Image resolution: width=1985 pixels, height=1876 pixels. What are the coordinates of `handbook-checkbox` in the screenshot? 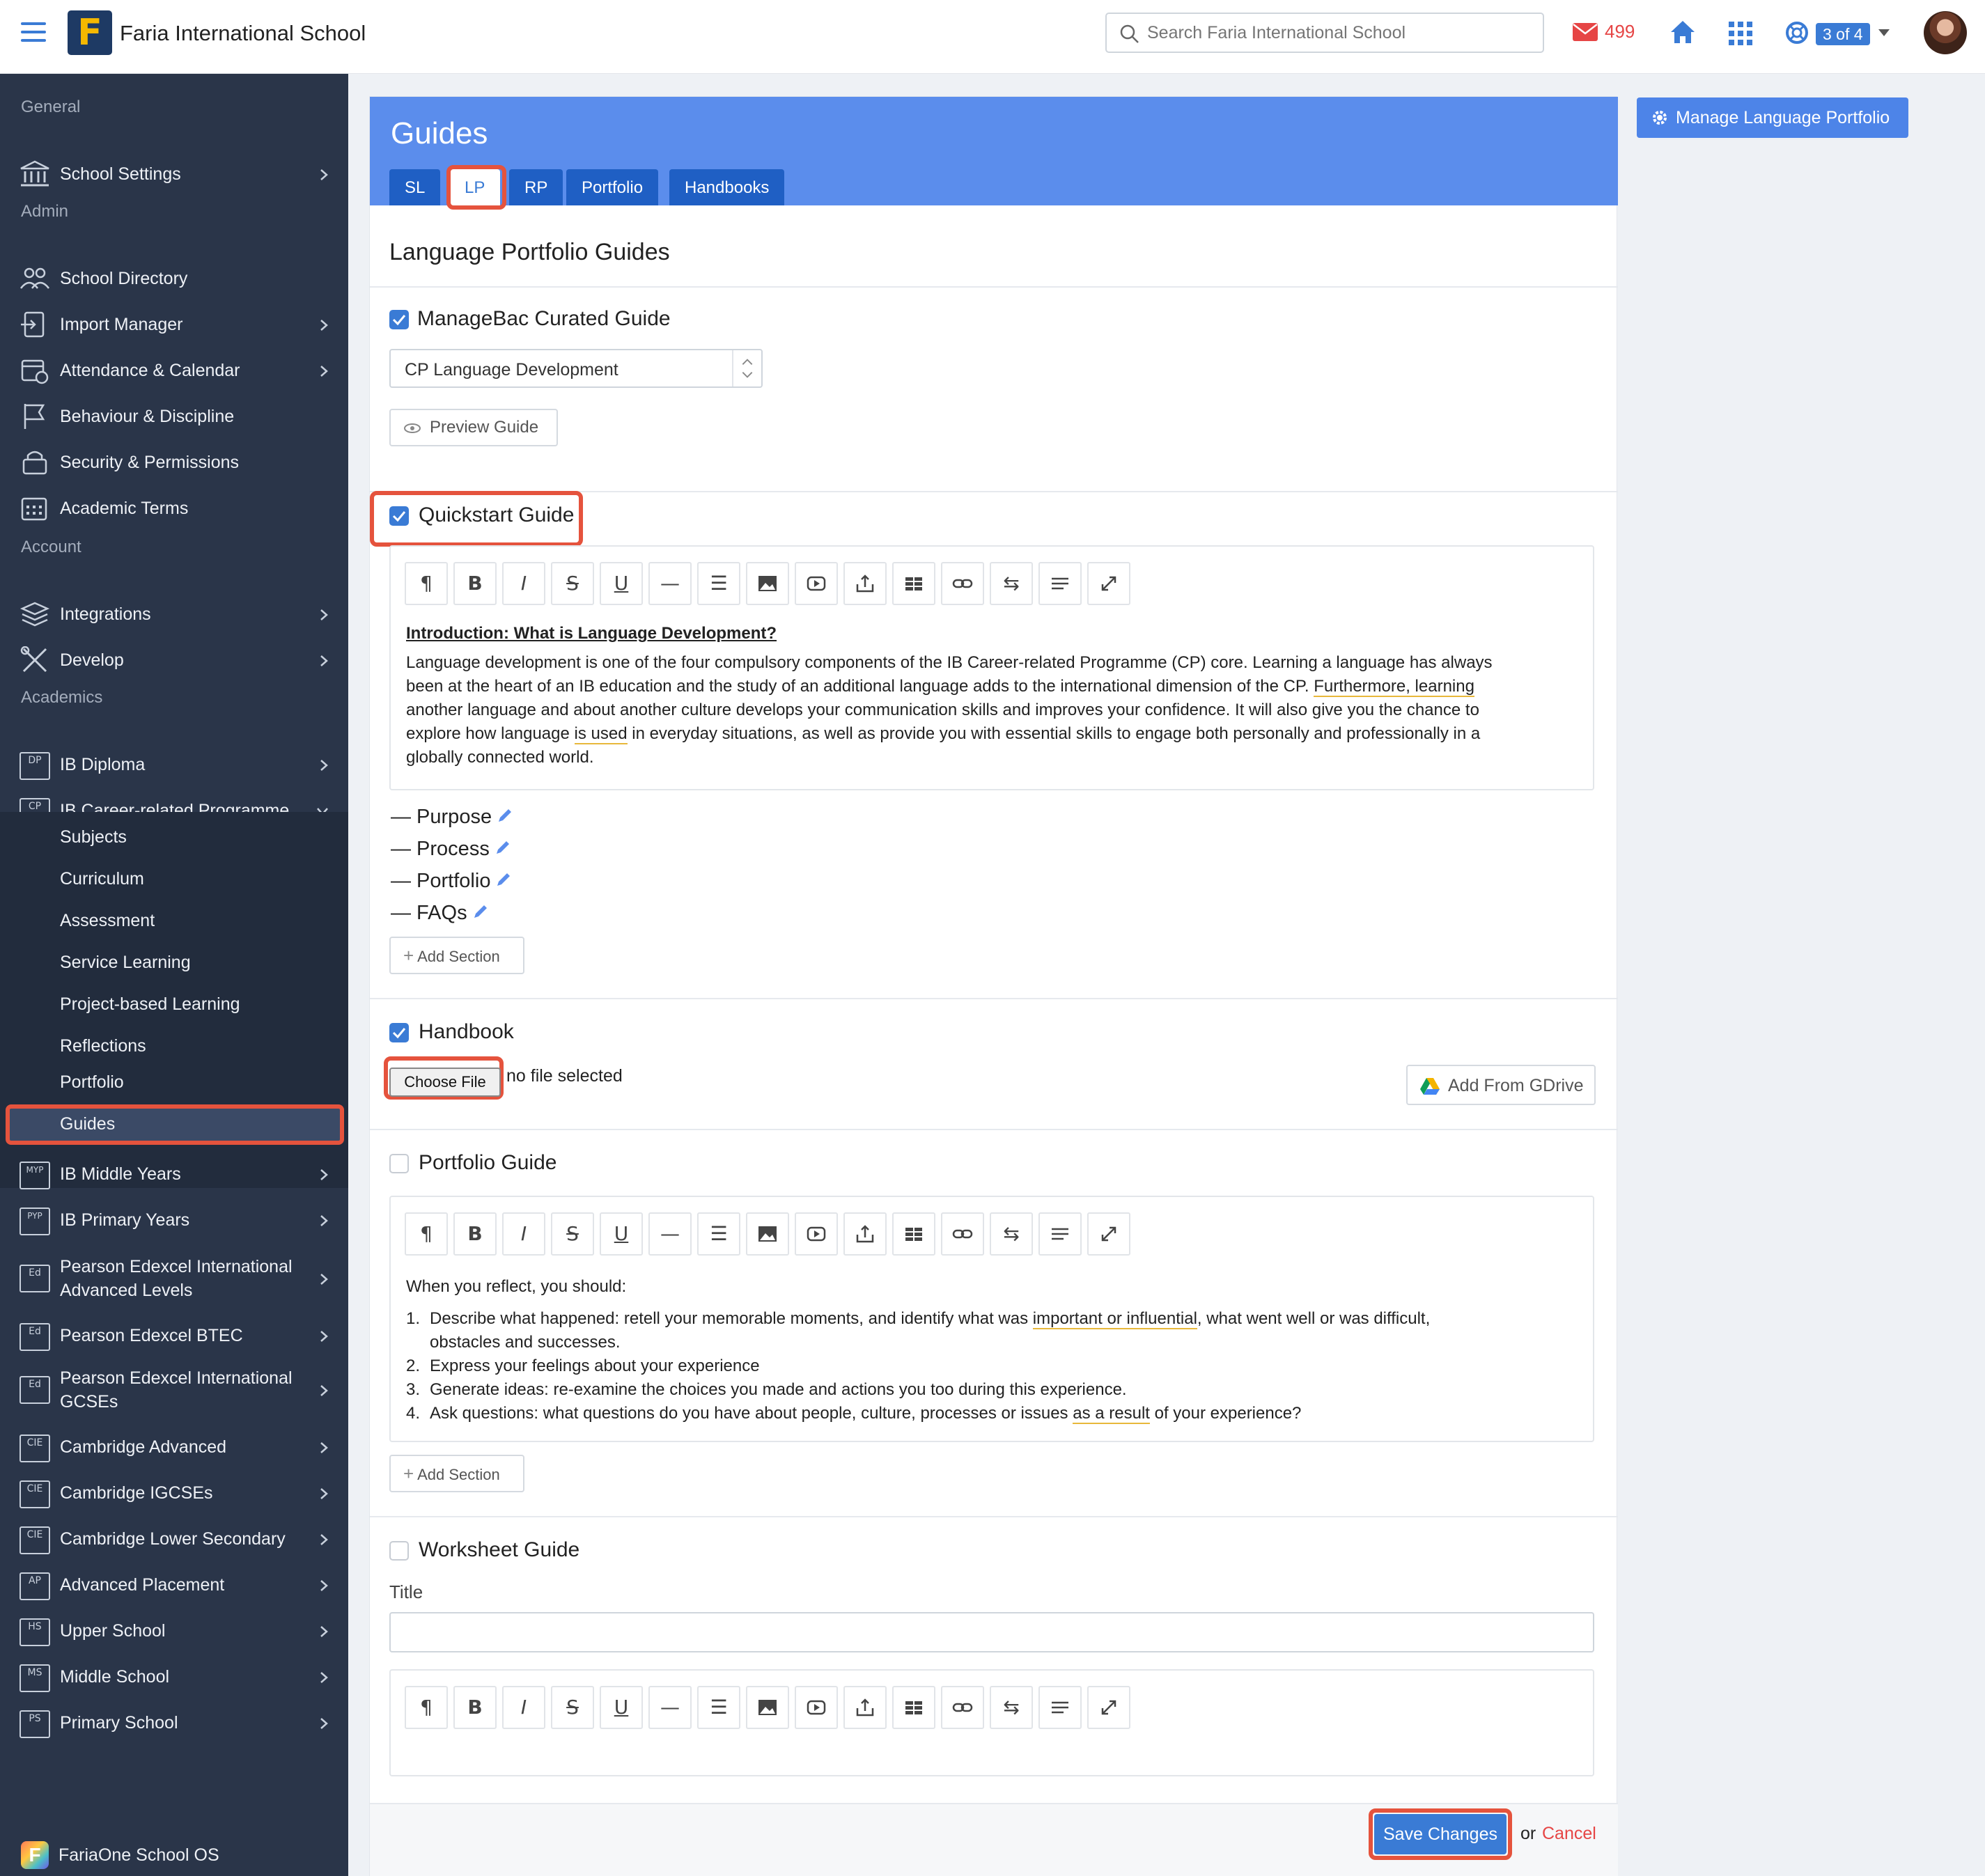 It's located at (399, 1032).